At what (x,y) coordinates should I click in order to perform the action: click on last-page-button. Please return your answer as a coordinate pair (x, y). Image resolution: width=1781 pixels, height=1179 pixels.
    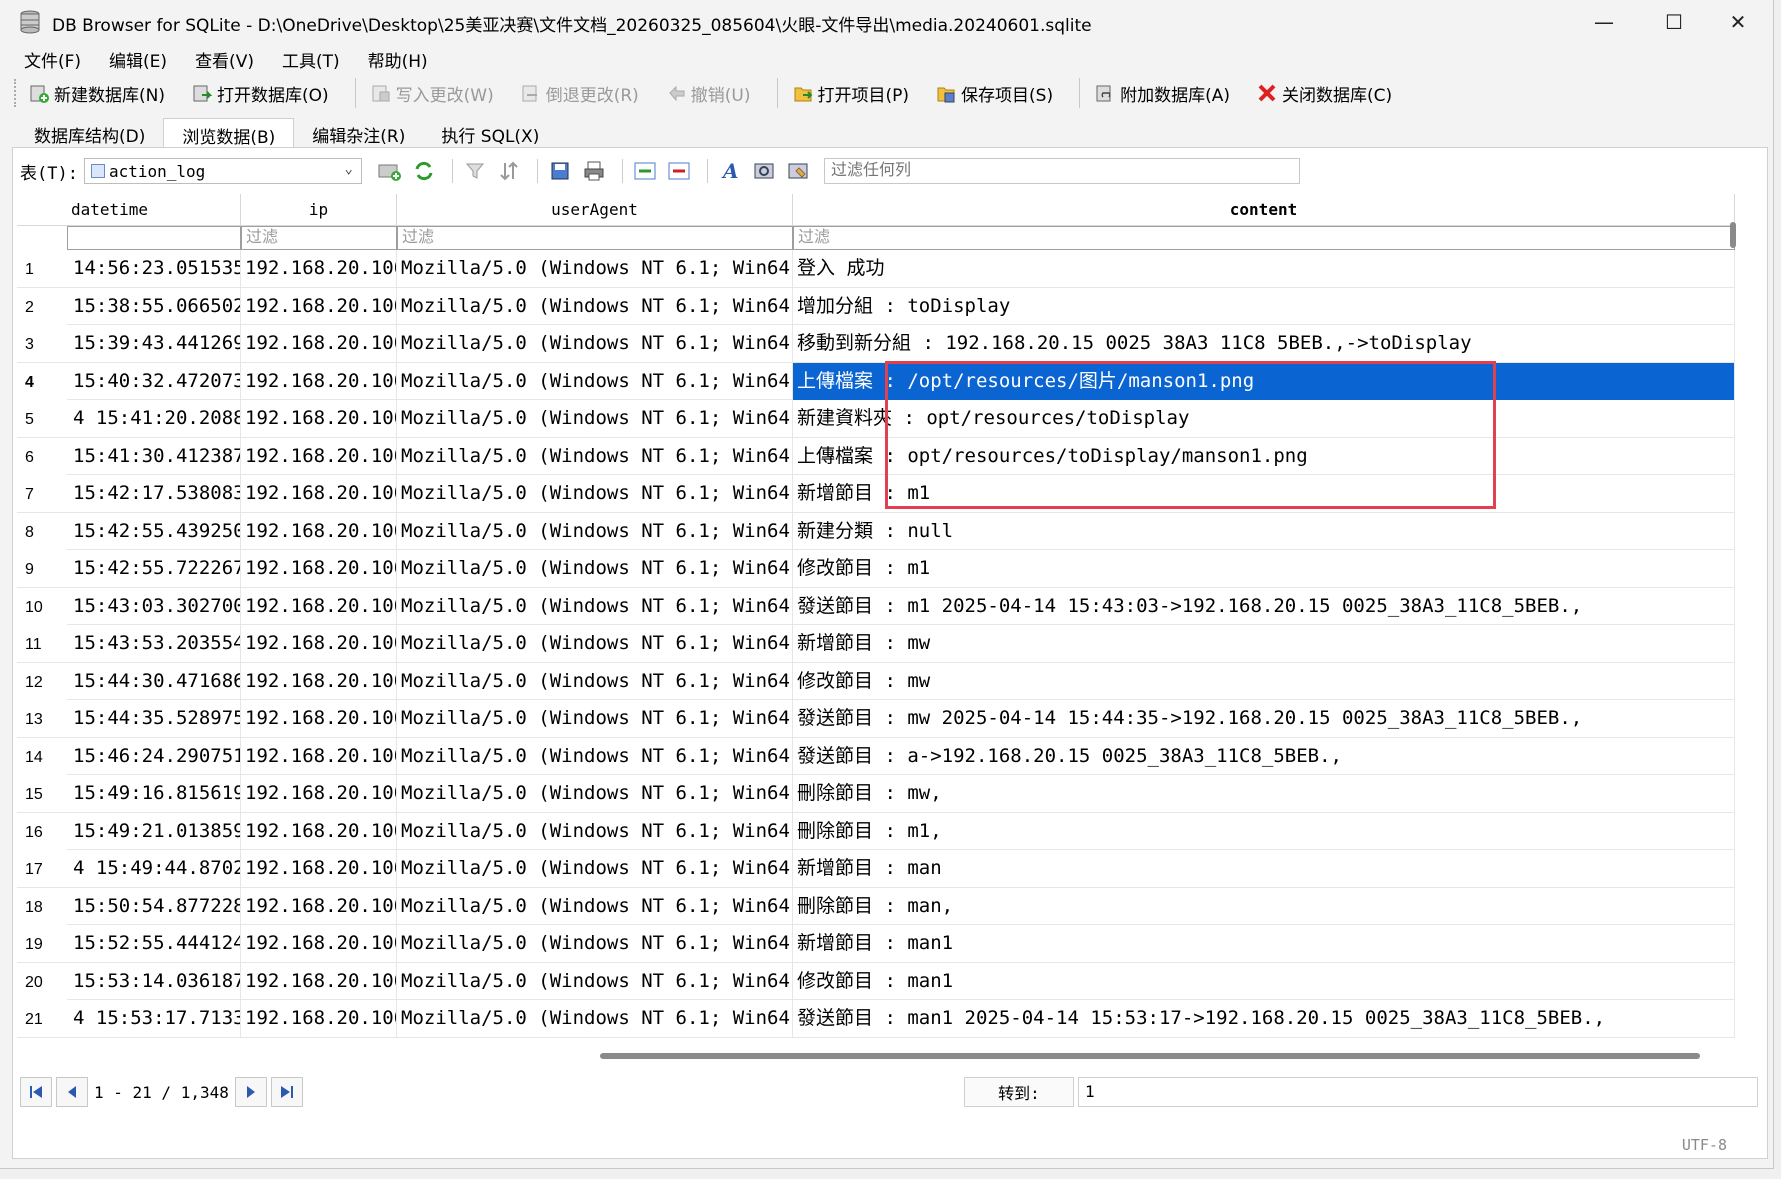
    Looking at the image, I should click on (286, 1092).